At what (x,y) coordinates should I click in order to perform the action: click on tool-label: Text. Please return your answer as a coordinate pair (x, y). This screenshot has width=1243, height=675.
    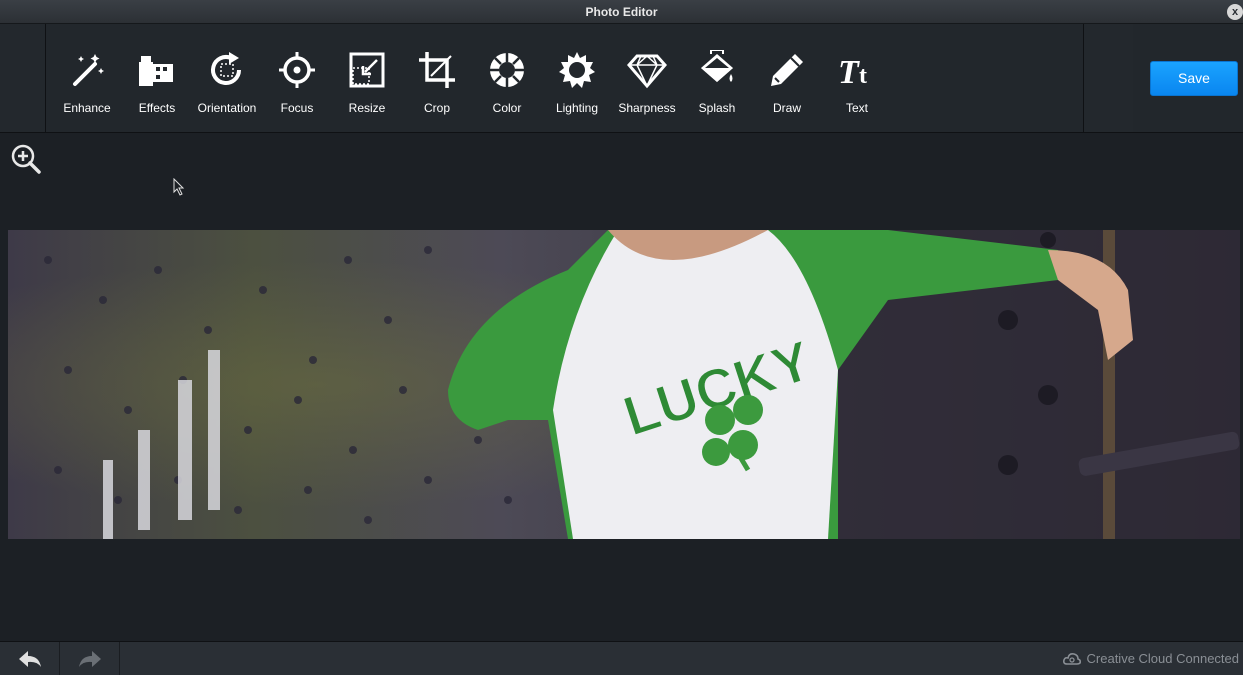
    Looking at the image, I should click on (856, 108).